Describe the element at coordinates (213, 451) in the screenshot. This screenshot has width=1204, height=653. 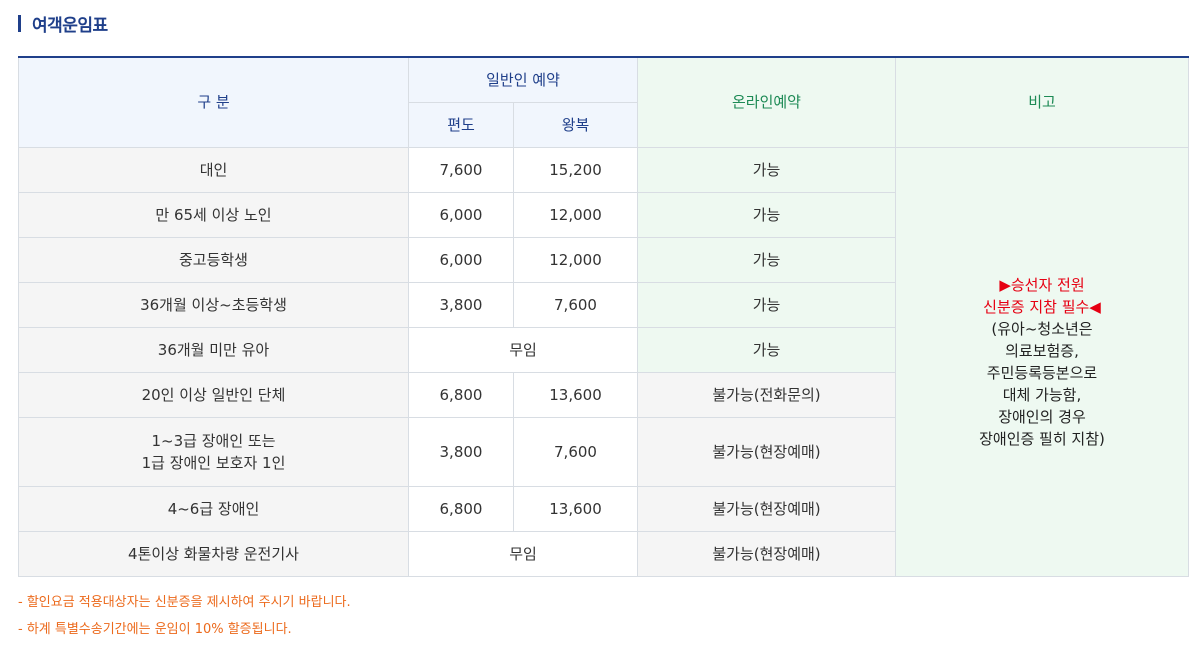
I see `row-category: 1~3급 장애인 또는 1급 장애인 보호자 1인` at that location.